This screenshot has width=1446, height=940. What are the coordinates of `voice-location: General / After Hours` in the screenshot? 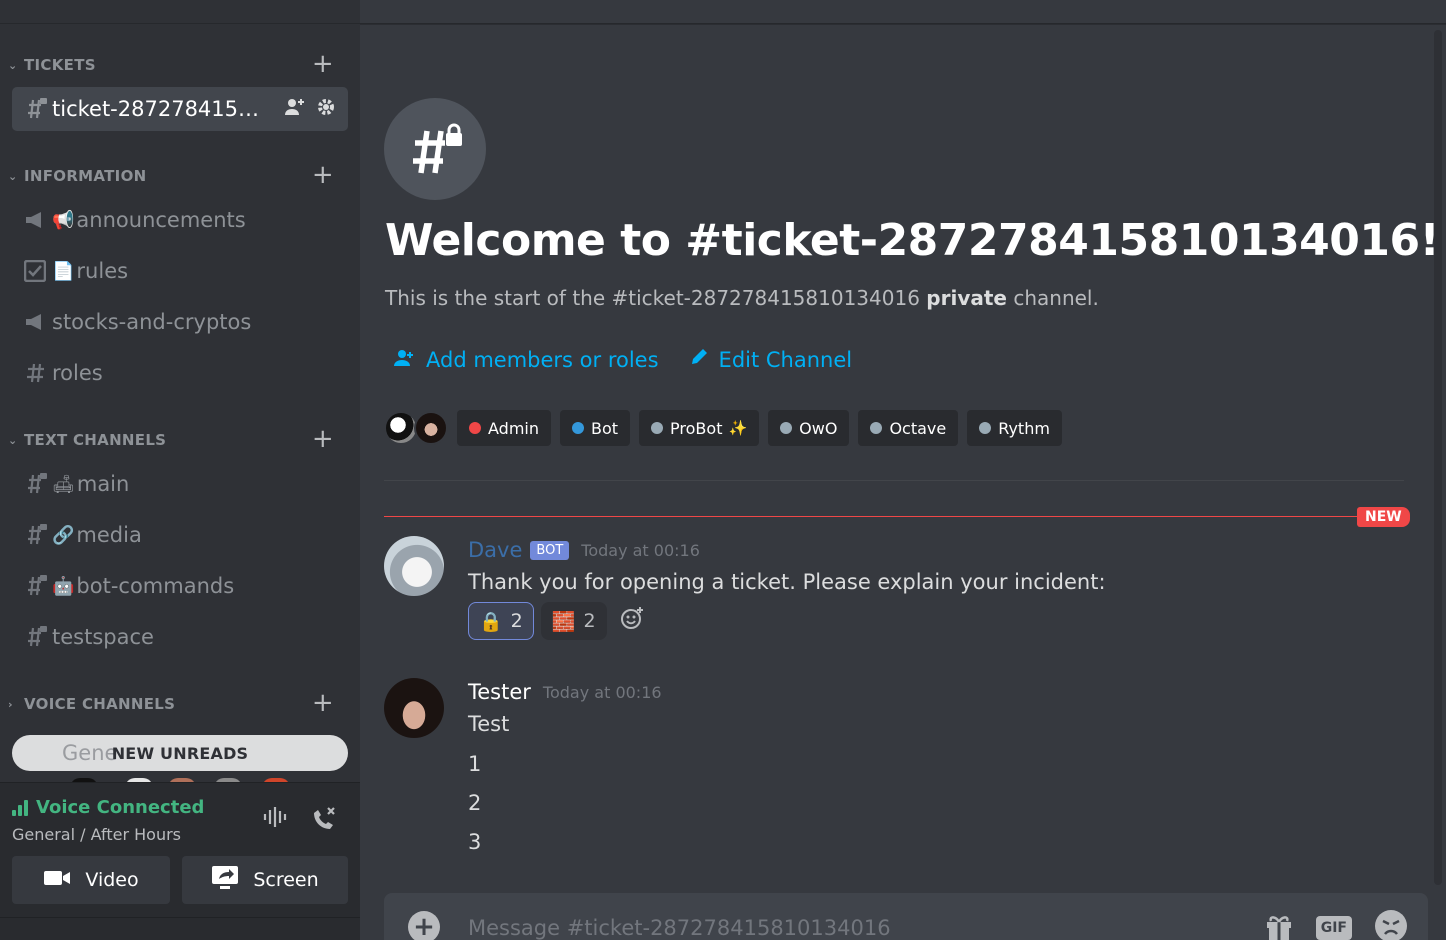 It's located at (96, 834).